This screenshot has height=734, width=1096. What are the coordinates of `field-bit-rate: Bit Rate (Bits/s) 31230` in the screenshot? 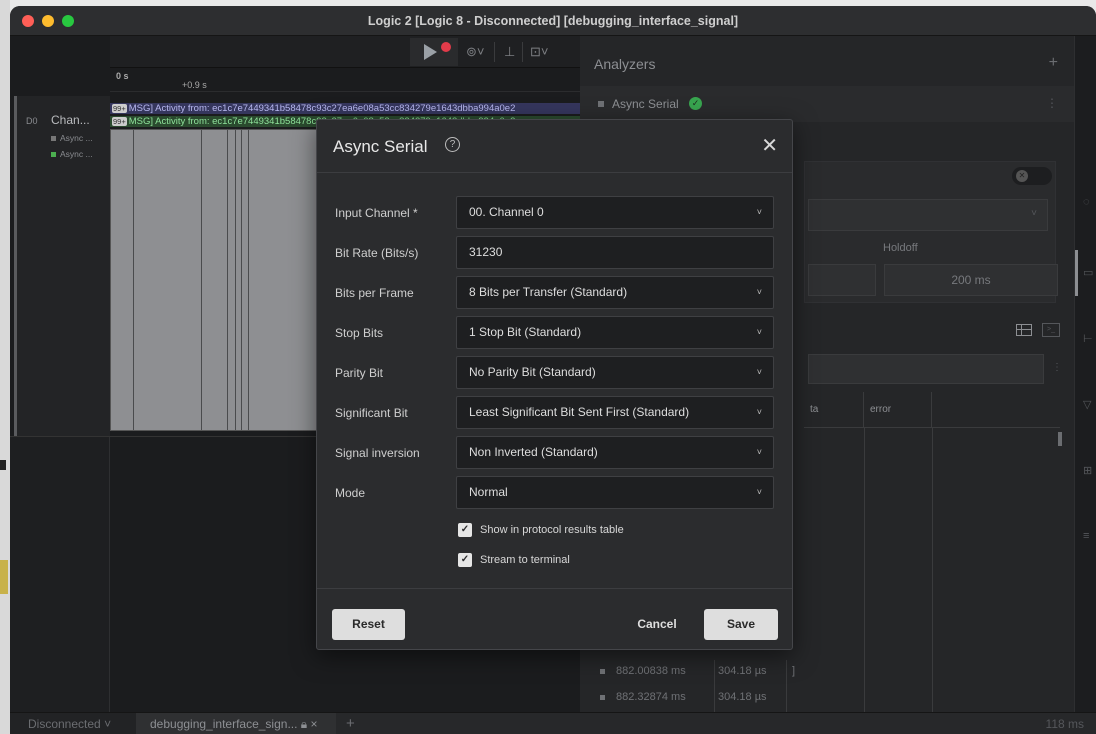 It's located at (554, 253).